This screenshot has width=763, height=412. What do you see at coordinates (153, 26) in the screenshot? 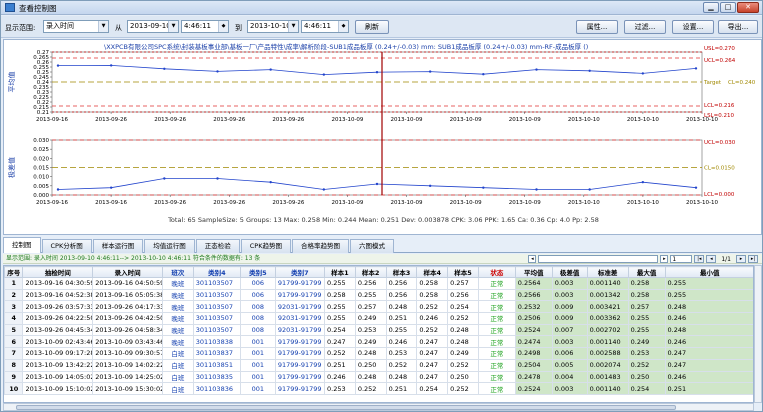
I see `from-date-picker: 2013-09-10 ▼` at bounding box center [153, 26].